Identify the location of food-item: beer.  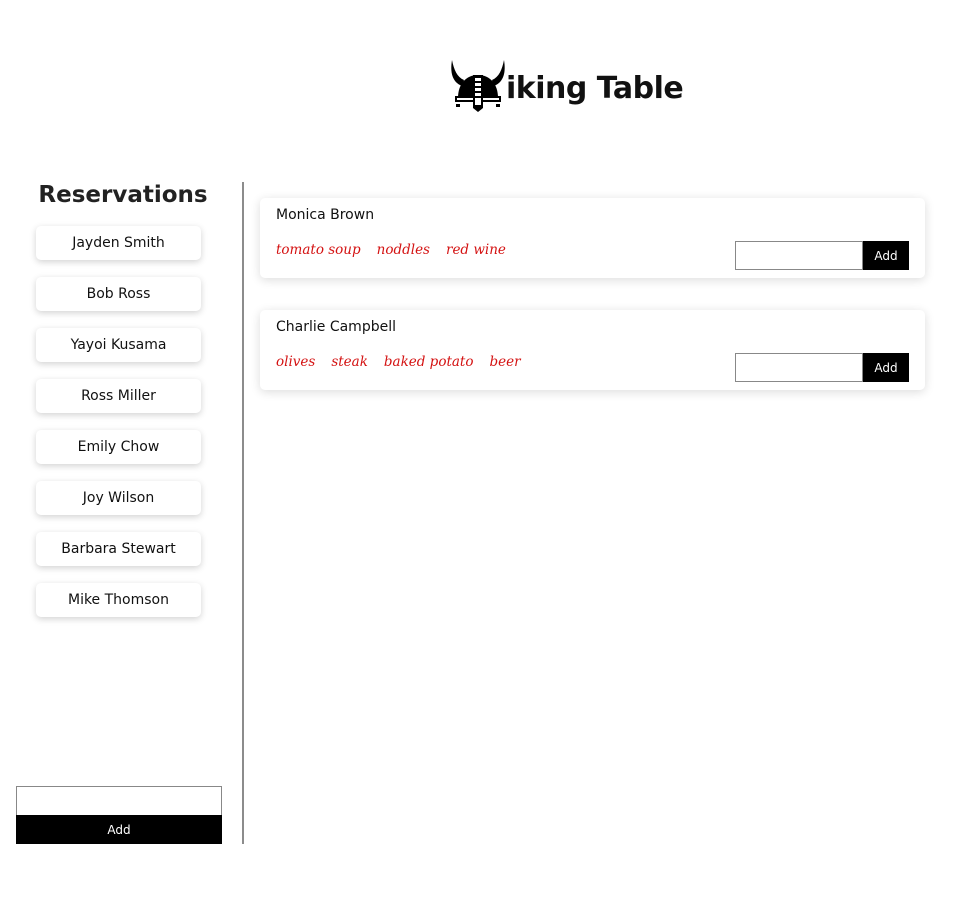
(505, 362).